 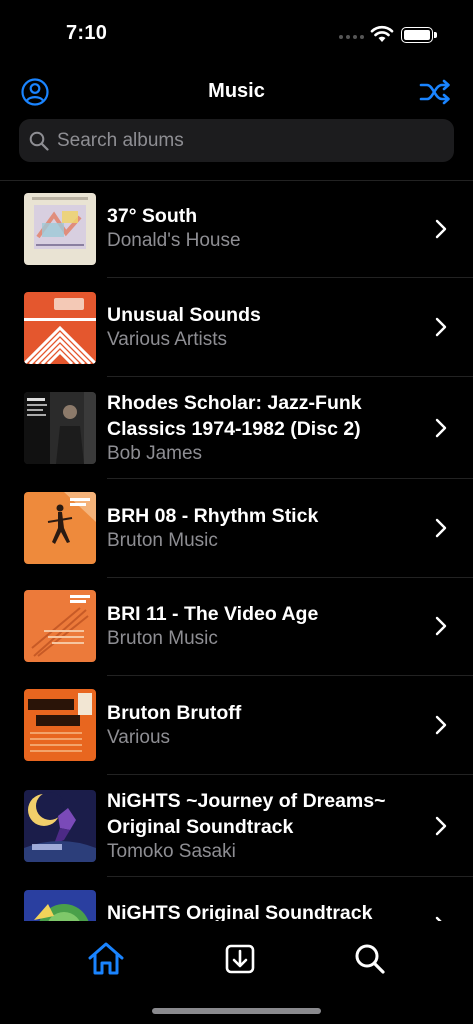 I want to click on album-title: Bruton Brutoff, so click(x=174, y=713).